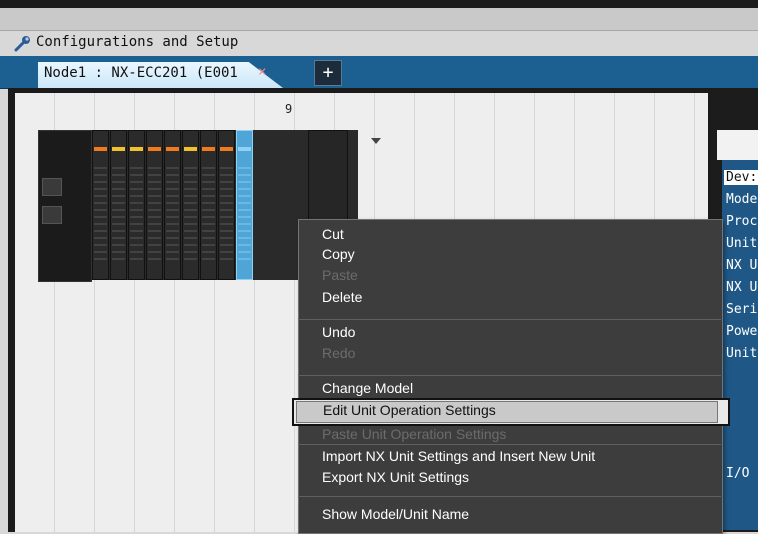 This screenshot has width=758, height=534. I want to click on add-tab-button: +, so click(328, 73).